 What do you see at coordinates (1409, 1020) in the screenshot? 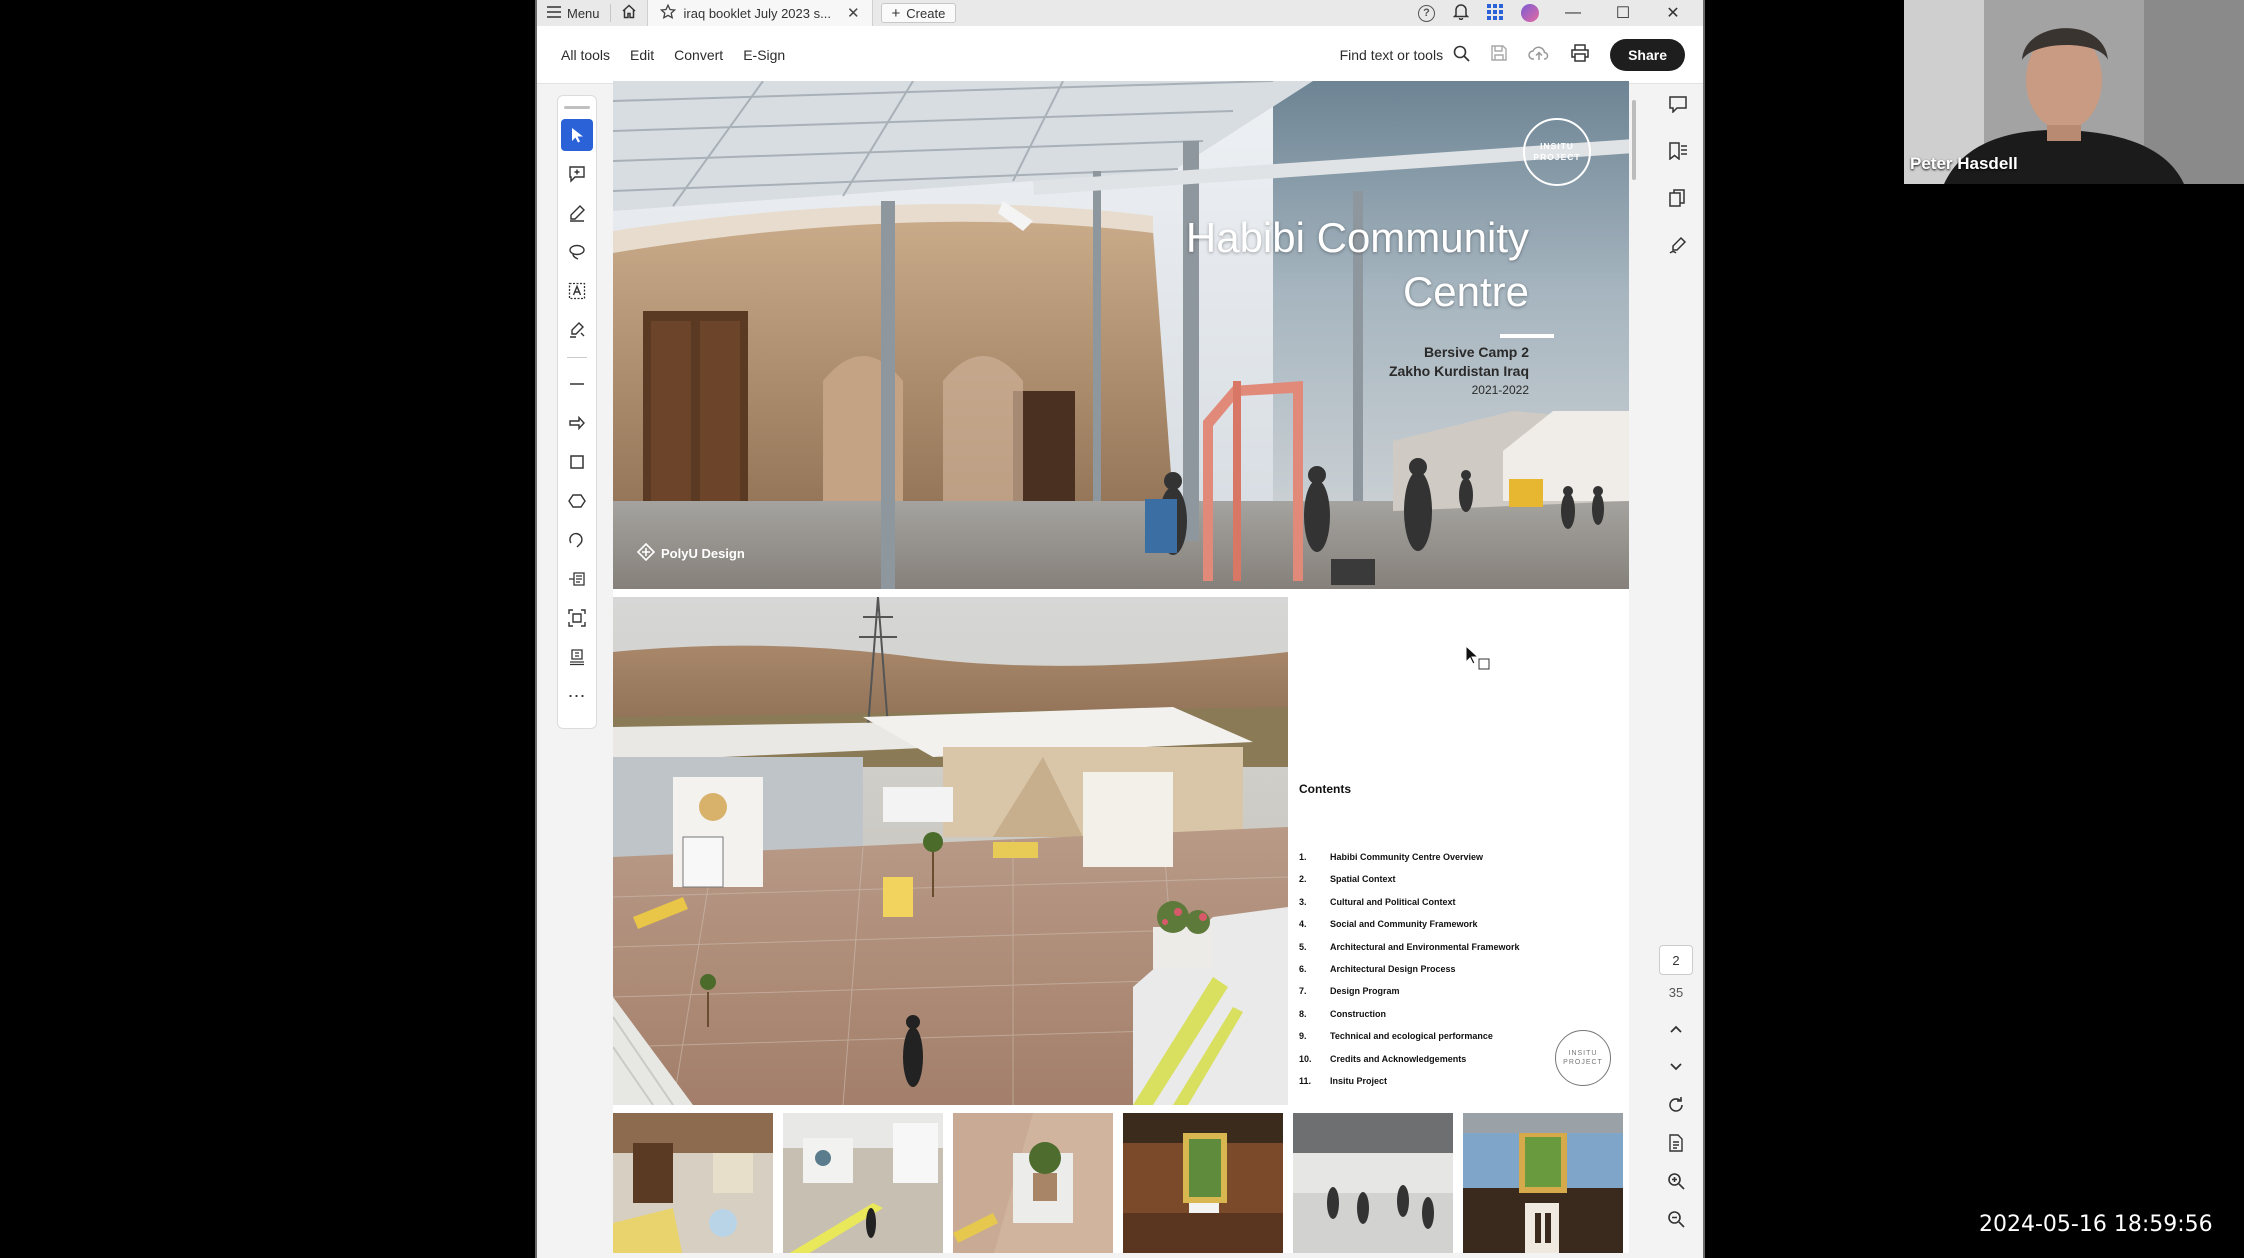
I see `toc-item: 8. Construction` at bounding box center [1409, 1020].